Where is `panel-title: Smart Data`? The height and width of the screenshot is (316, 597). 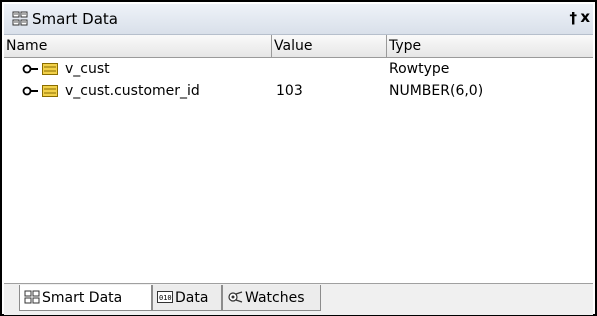
panel-title: Smart Data is located at coordinates (75, 19).